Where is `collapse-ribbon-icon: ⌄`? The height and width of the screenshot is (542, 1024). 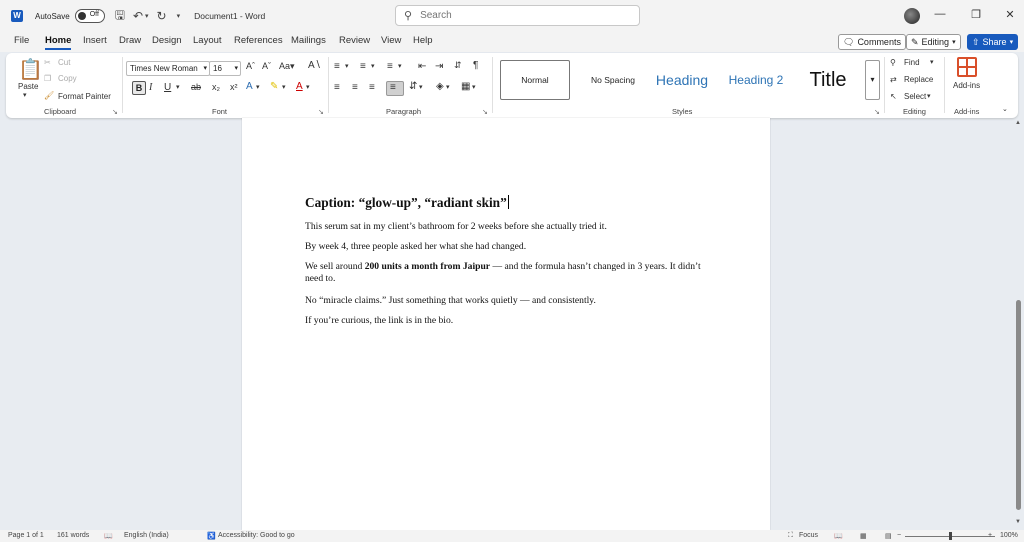 collapse-ribbon-icon: ⌄ is located at coordinates (1005, 109).